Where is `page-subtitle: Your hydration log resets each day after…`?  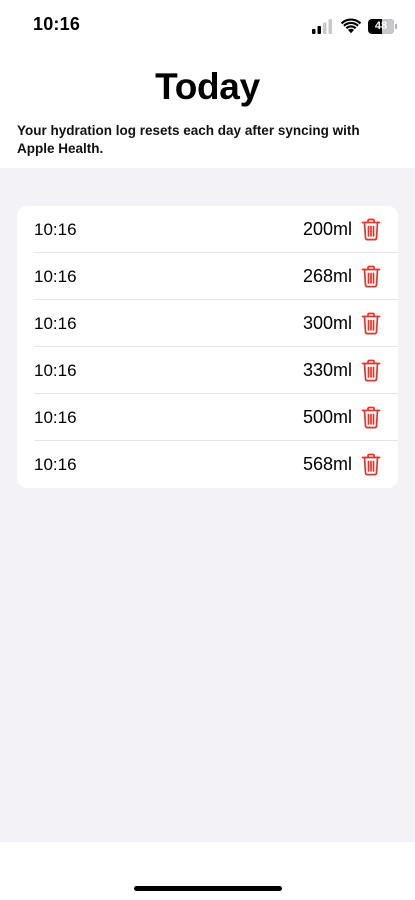 page-subtitle: Your hydration log resets each day after… is located at coordinates (188, 139).